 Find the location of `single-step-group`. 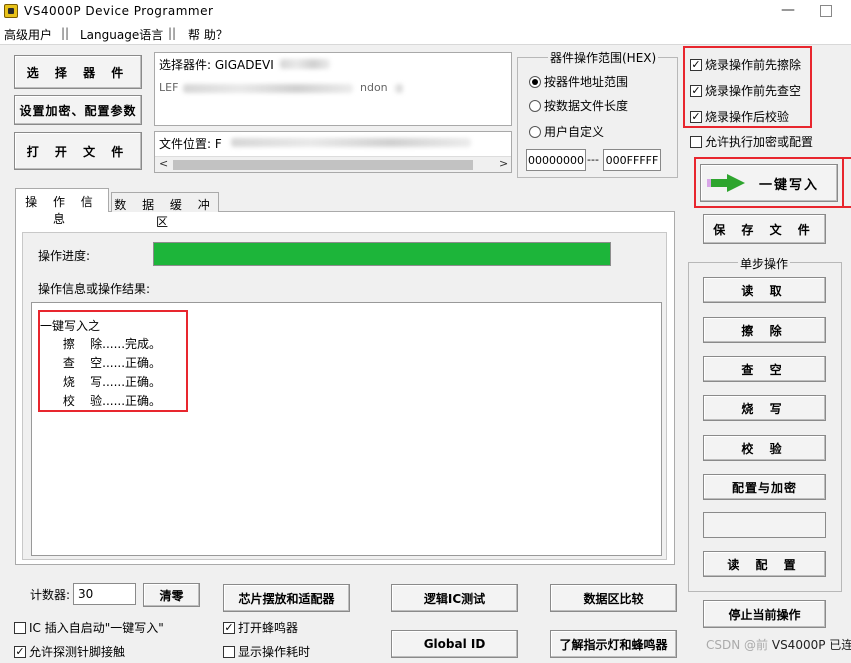

single-step-group is located at coordinates (765, 427).